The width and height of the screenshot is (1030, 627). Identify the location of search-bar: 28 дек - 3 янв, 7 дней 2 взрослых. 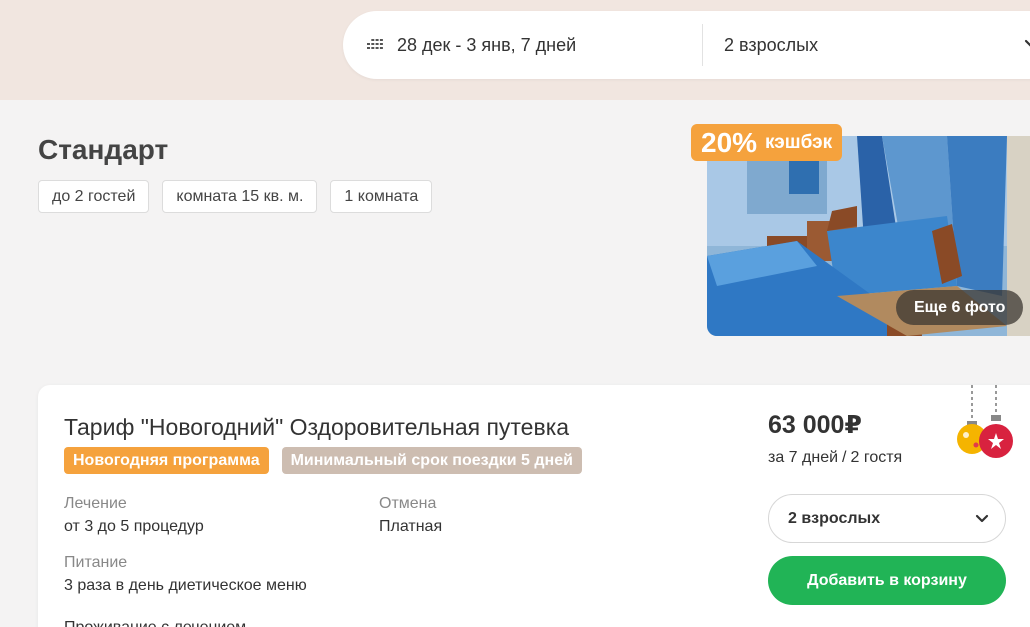
(686, 45).